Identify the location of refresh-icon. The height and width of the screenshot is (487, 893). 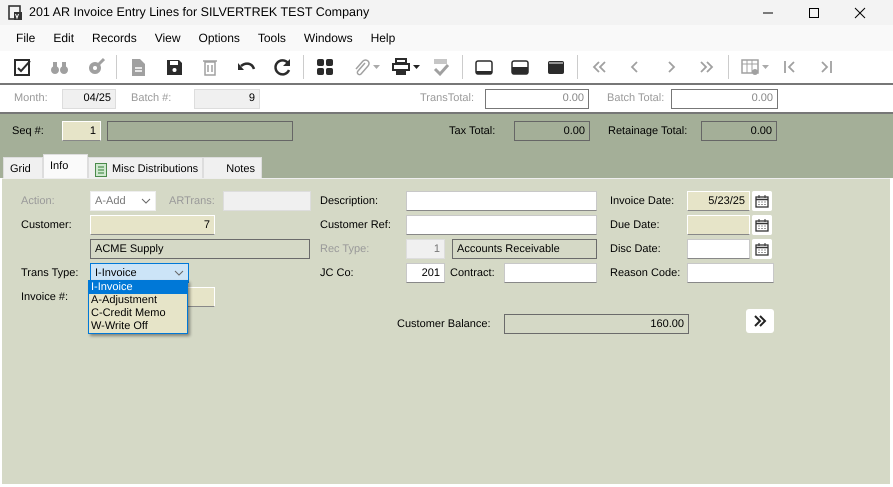
(282, 67).